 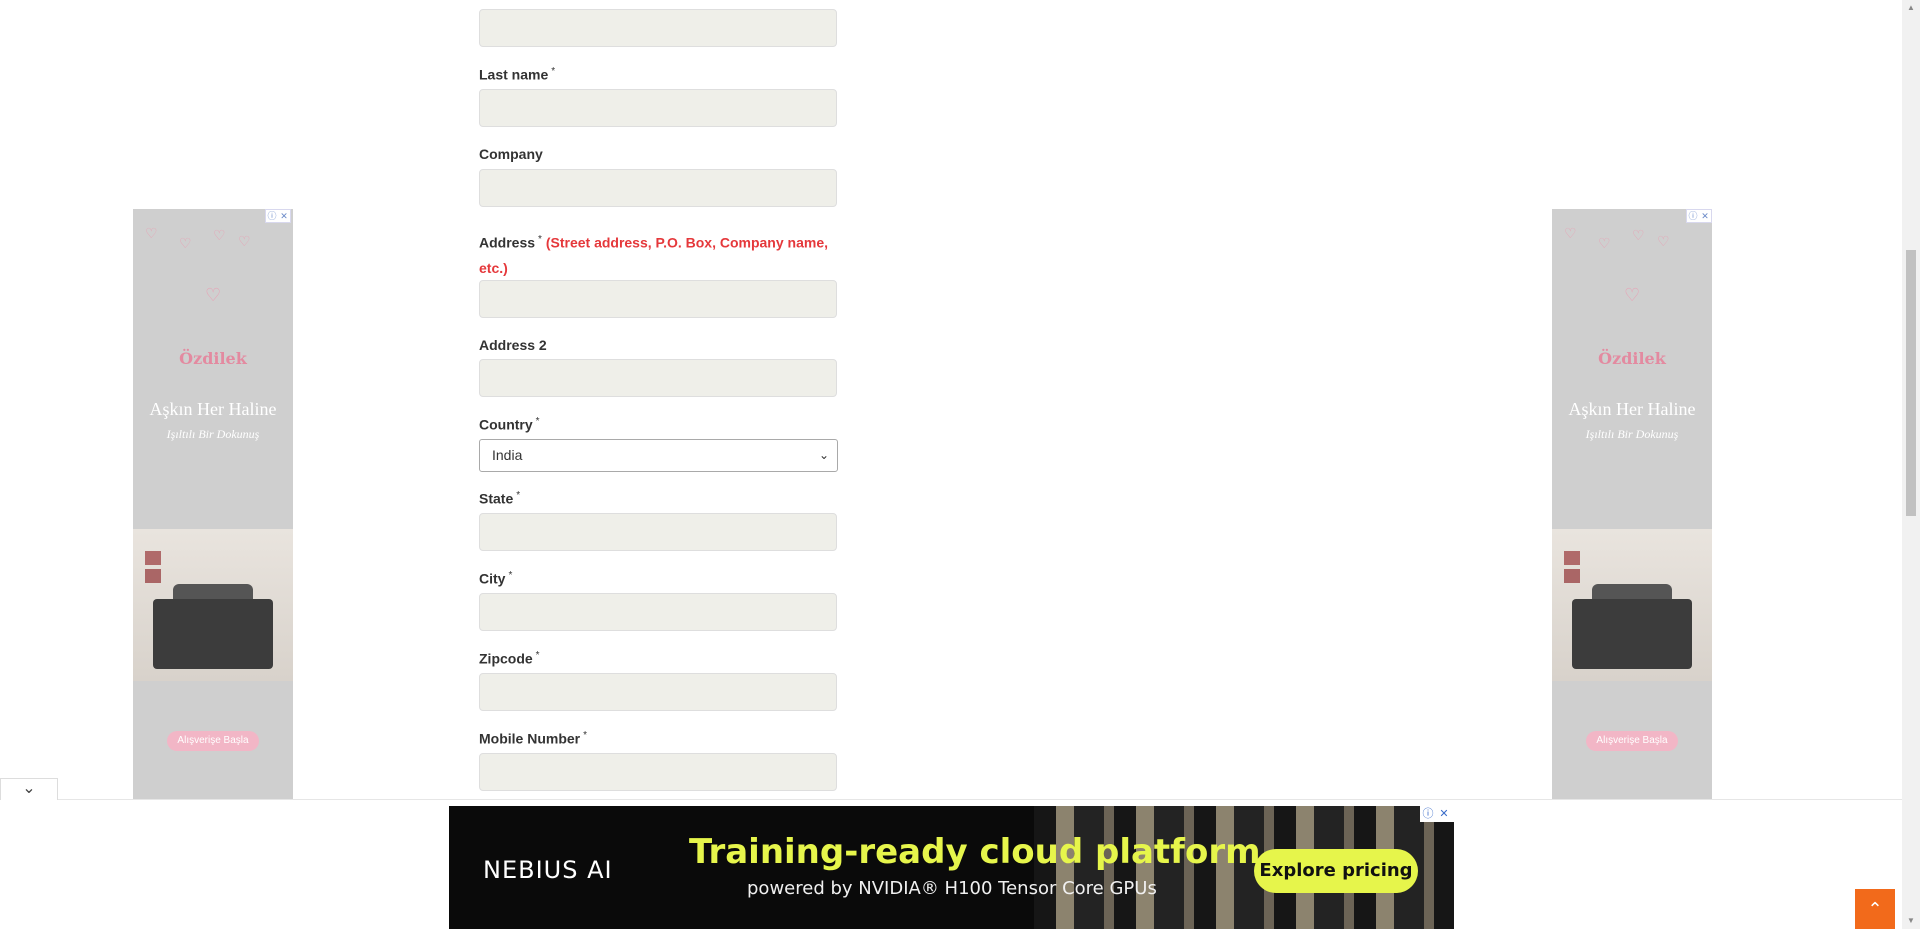 I want to click on city-label: City *, so click(x=496, y=578).